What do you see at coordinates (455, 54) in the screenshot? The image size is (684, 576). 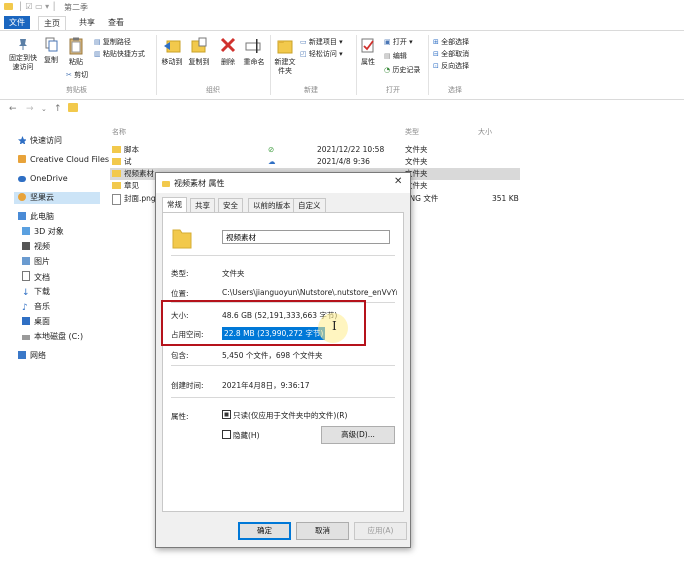 I see `select-none-label: 全部取消` at bounding box center [455, 54].